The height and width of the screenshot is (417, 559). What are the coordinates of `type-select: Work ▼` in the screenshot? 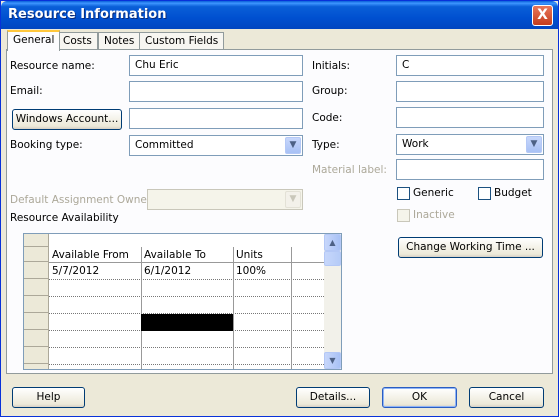 It's located at (470, 144).